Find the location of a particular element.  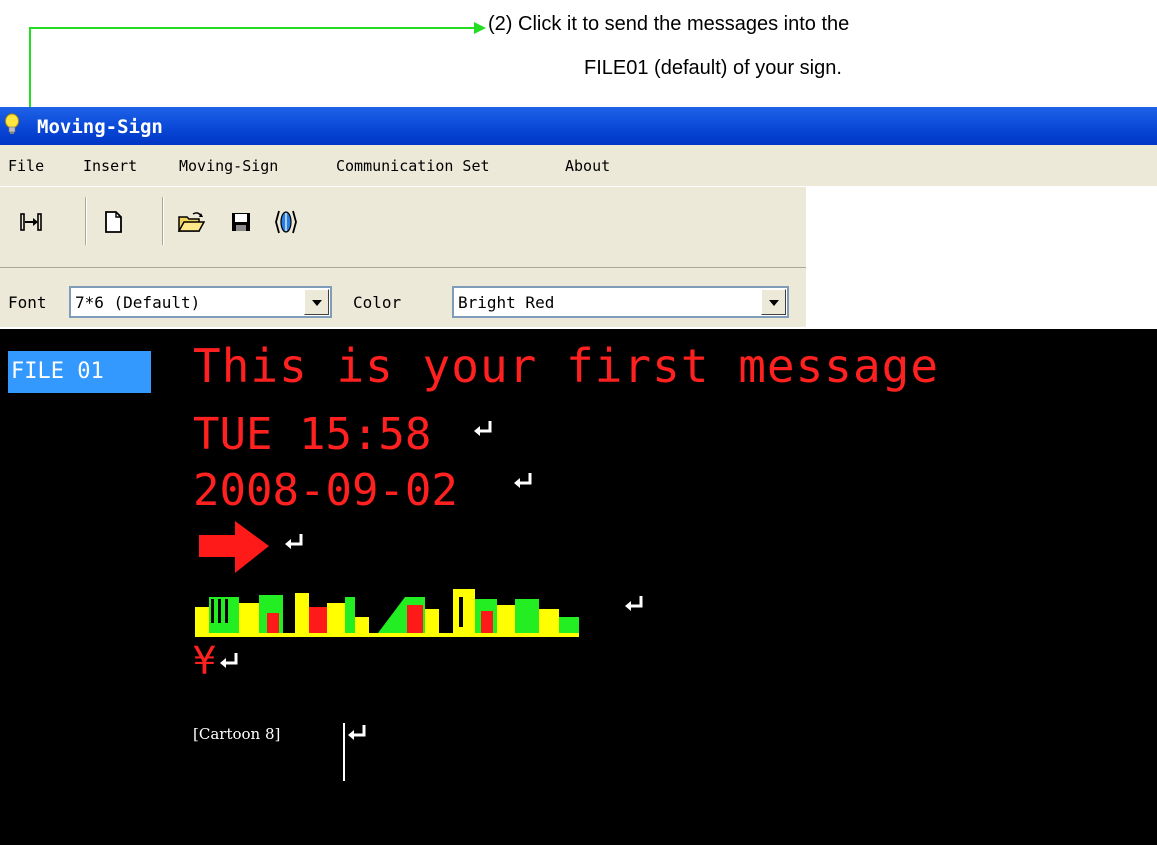

menu-insert: Insert is located at coordinates (110, 166).